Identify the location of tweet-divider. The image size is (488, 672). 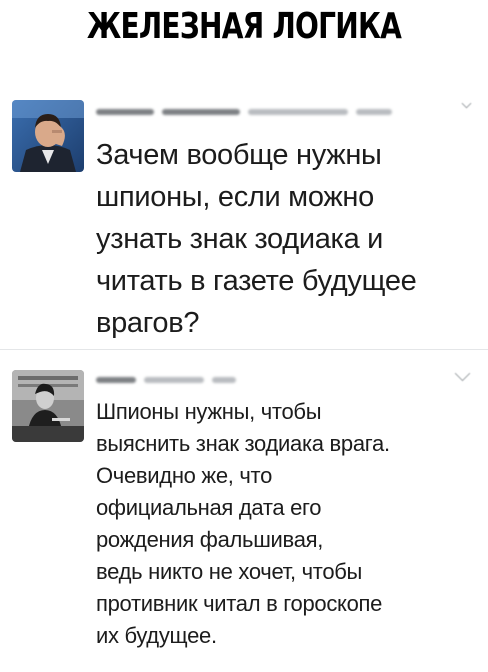
(244, 349).